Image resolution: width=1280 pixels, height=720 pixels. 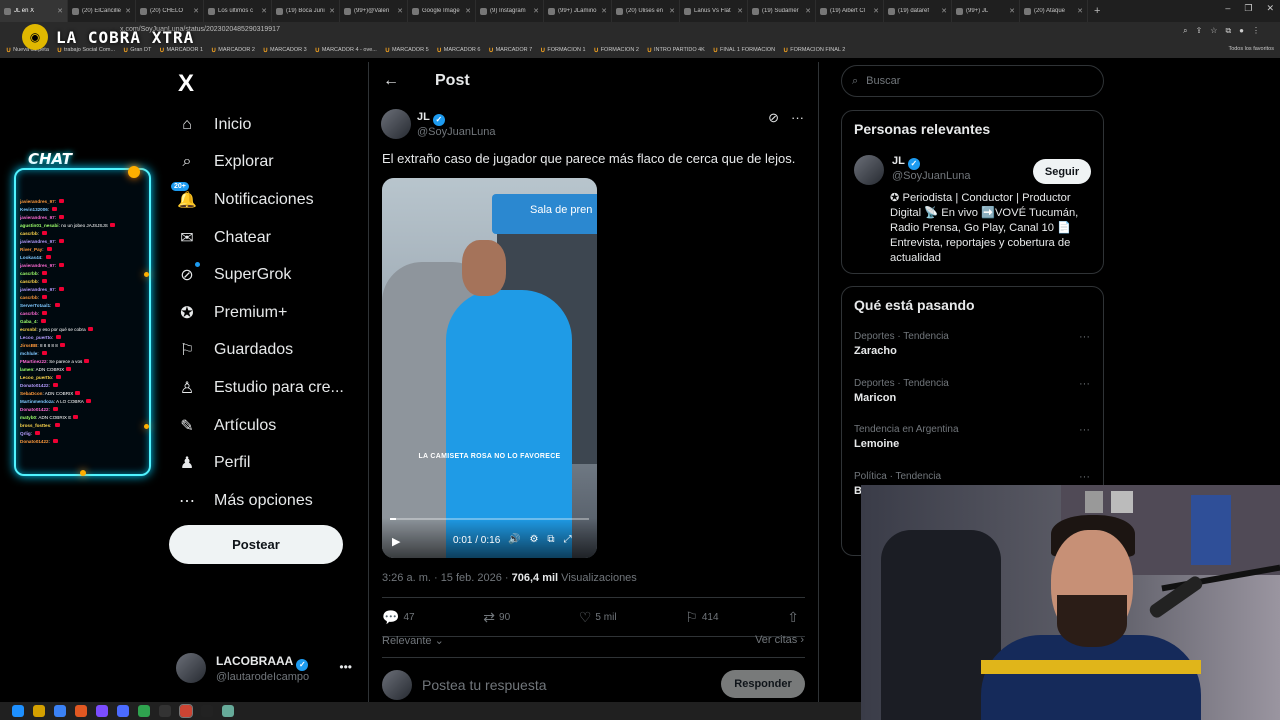 I want to click on nav-item-artículos: ✎ Artículos, so click(x=271, y=426).